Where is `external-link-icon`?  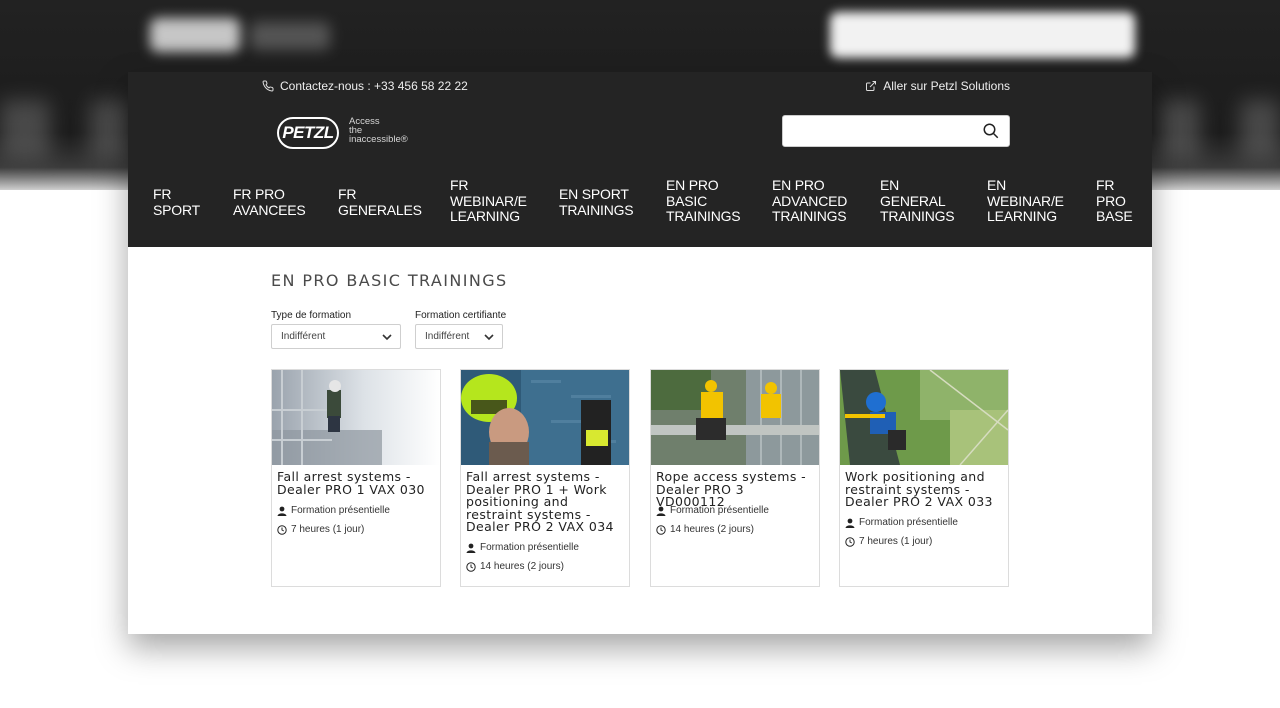 external-link-icon is located at coordinates (871, 86).